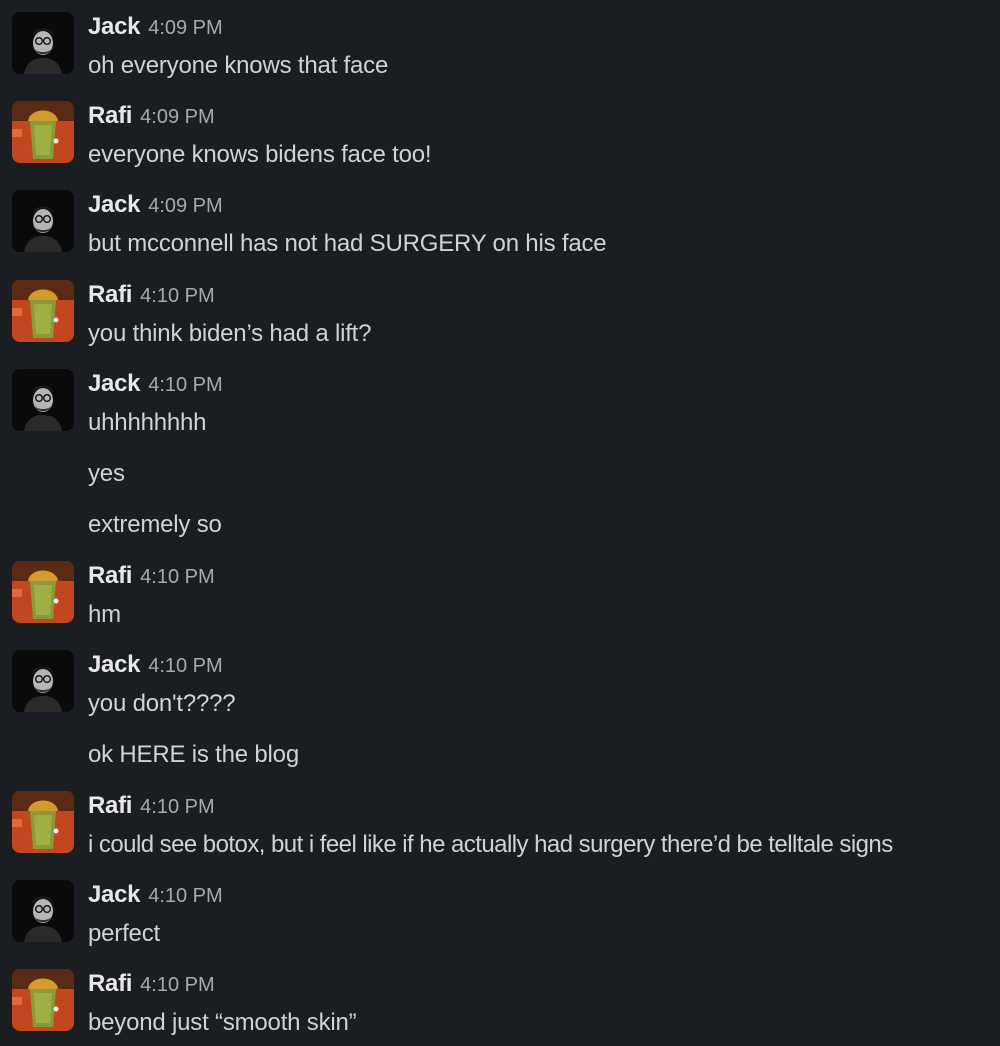 Image resolution: width=1000 pixels, height=1046 pixels. I want to click on message-text: extremely so, so click(155, 524).